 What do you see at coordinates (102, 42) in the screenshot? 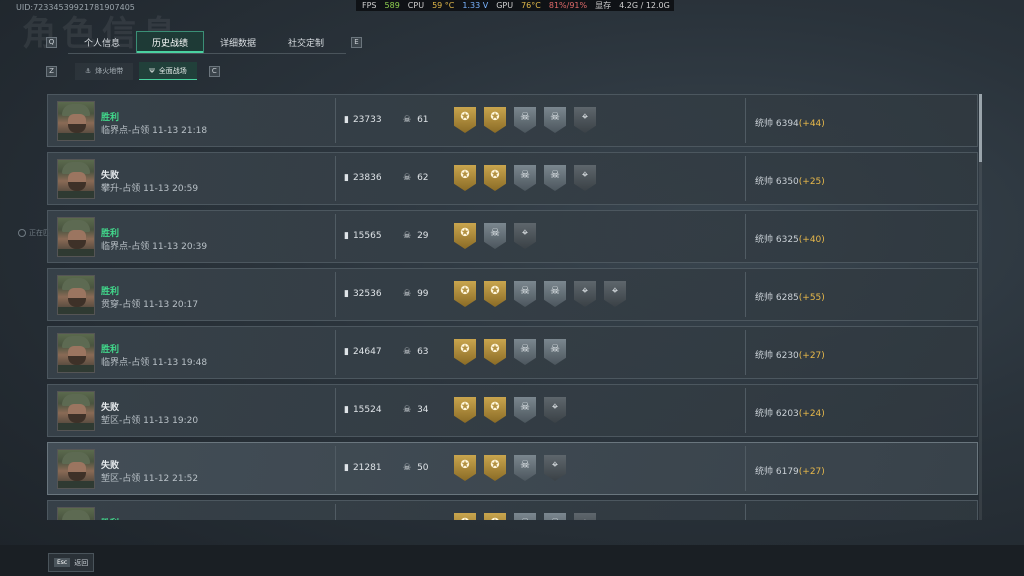
I see `tab-personal-info: 个人信息` at bounding box center [102, 42].